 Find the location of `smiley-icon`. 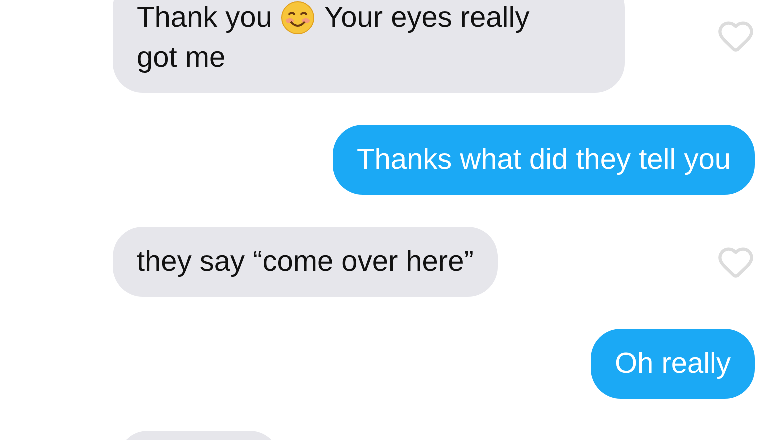

smiley-icon is located at coordinates (298, 18).